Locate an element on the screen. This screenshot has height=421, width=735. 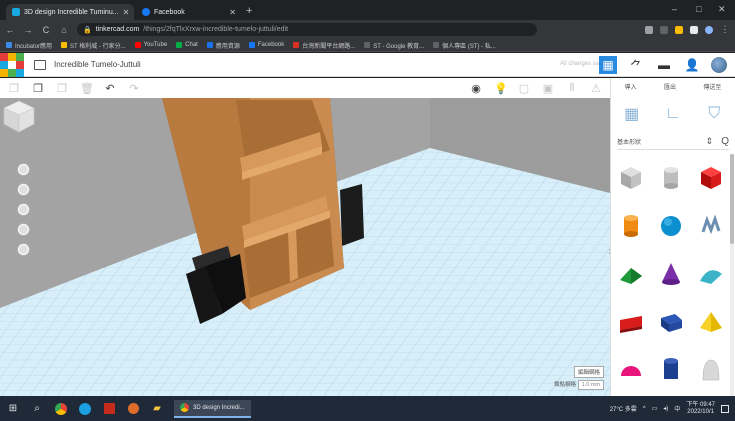
panel-scrollbar is located at coordinates (732, 275).